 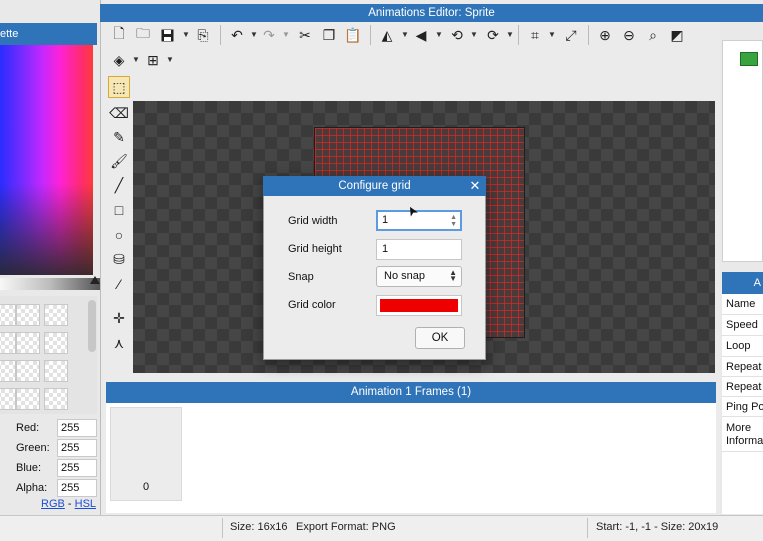 What do you see at coordinates (119, 137) in the screenshot?
I see `pencil-icon: ✎` at bounding box center [119, 137].